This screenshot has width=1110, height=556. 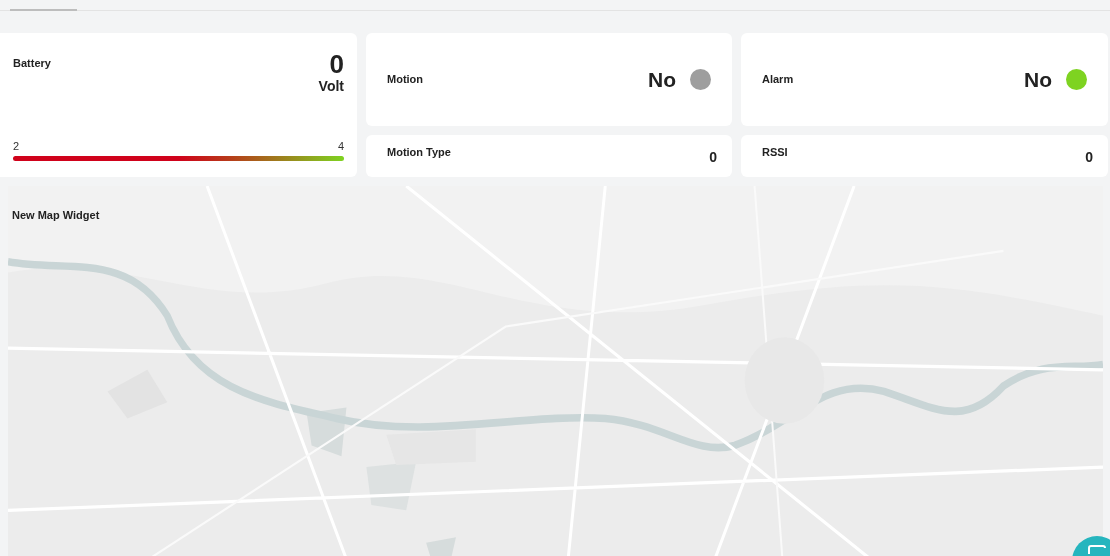 I want to click on card-title: RSSI, so click(x=775, y=152).